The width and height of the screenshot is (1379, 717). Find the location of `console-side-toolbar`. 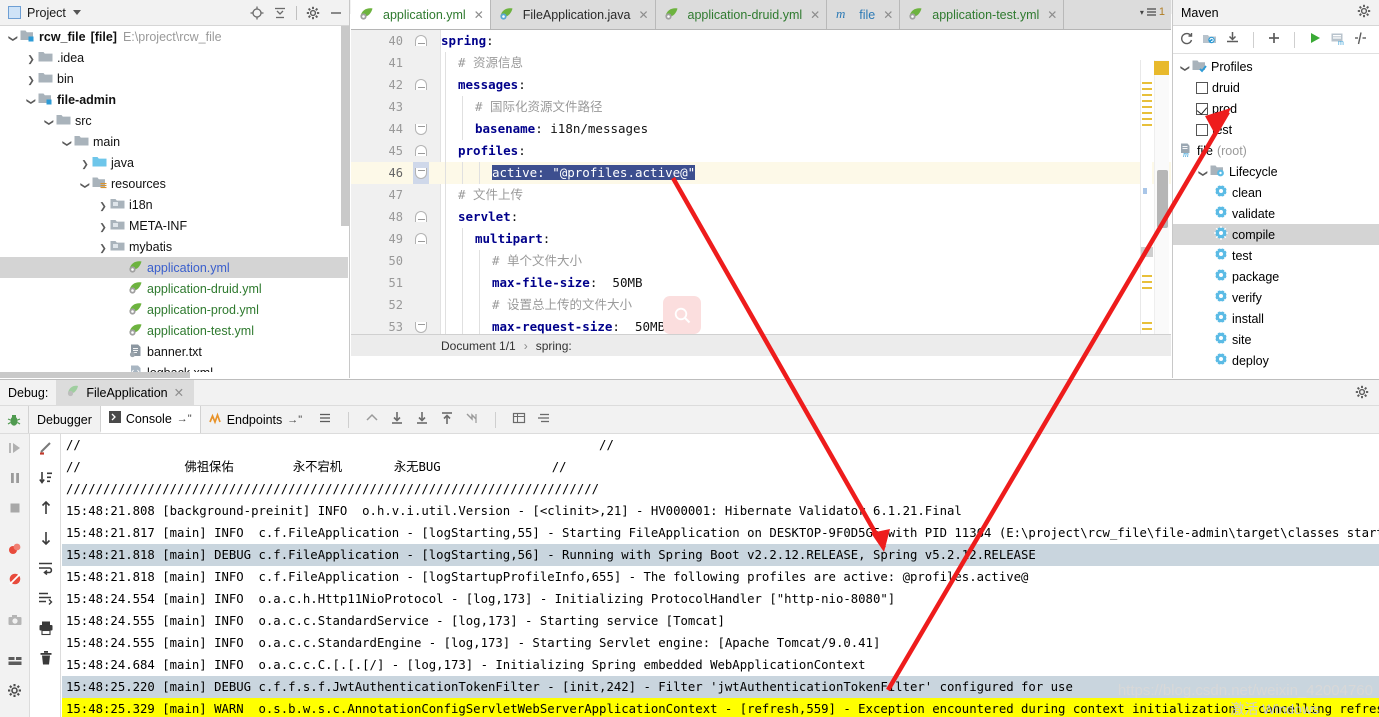

console-side-toolbar is located at coordinates (46, 575).